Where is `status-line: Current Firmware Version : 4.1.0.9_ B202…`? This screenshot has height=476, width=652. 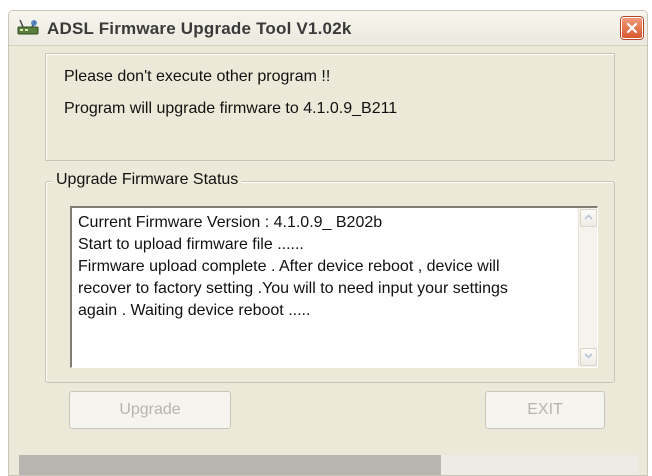 status-line: Current Firmware Version : 4.1.0.9_ B202… is located at coordinates (230, 222).